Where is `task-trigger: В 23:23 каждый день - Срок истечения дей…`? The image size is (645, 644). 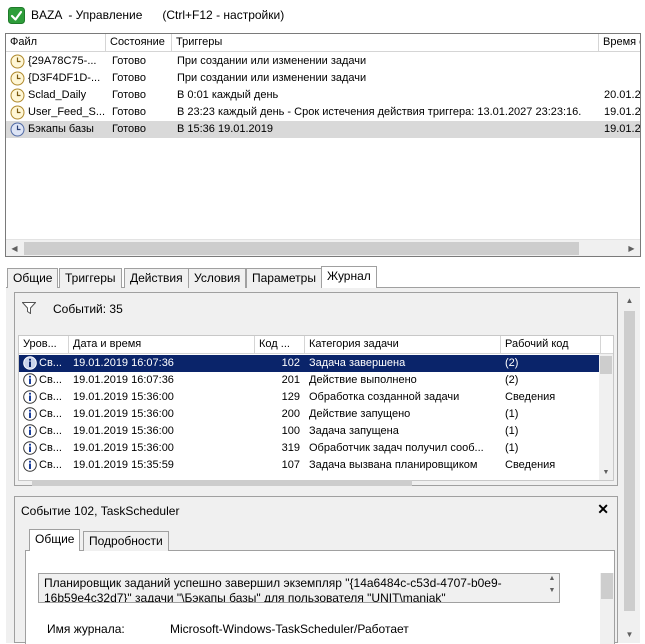 task-trigger: В 23:23 каждый день - Срок истечения дей… is located at coordinates (379, 112).